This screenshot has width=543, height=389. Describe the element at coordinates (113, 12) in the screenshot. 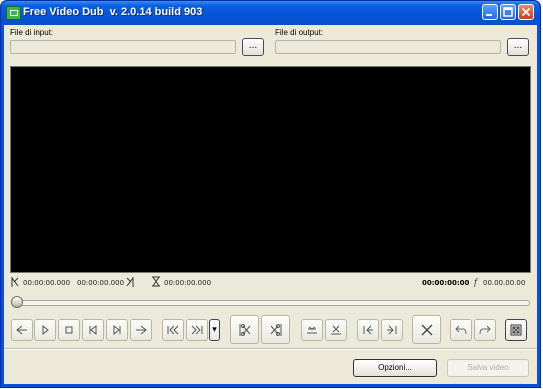

I see `window-title: Free Video Dub v. 2.0.14 build 903` at that location.